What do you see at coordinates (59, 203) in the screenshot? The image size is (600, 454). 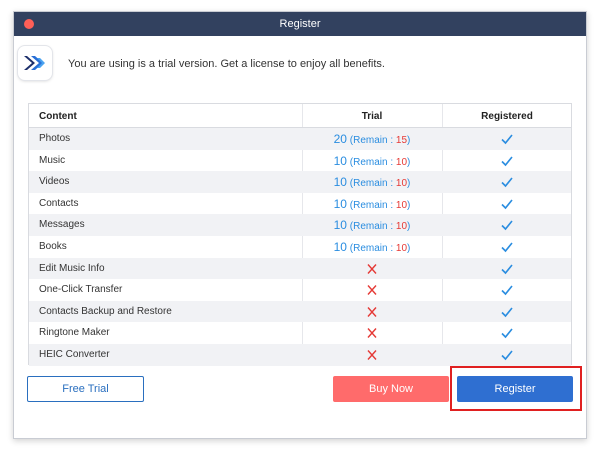 I see `row-label: Contacts` at bounding box center [59, 203].